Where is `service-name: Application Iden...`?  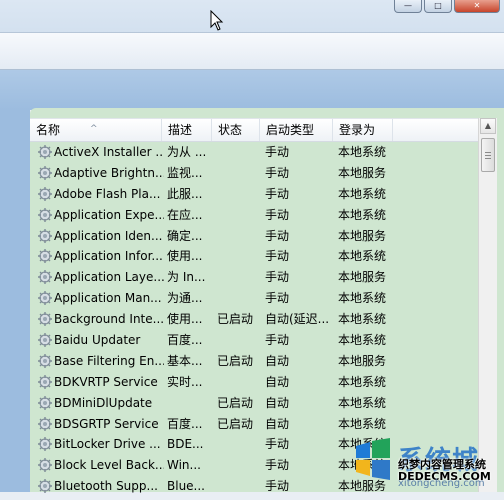
service-name: Application Iden... is located at coordinates (108, 235).